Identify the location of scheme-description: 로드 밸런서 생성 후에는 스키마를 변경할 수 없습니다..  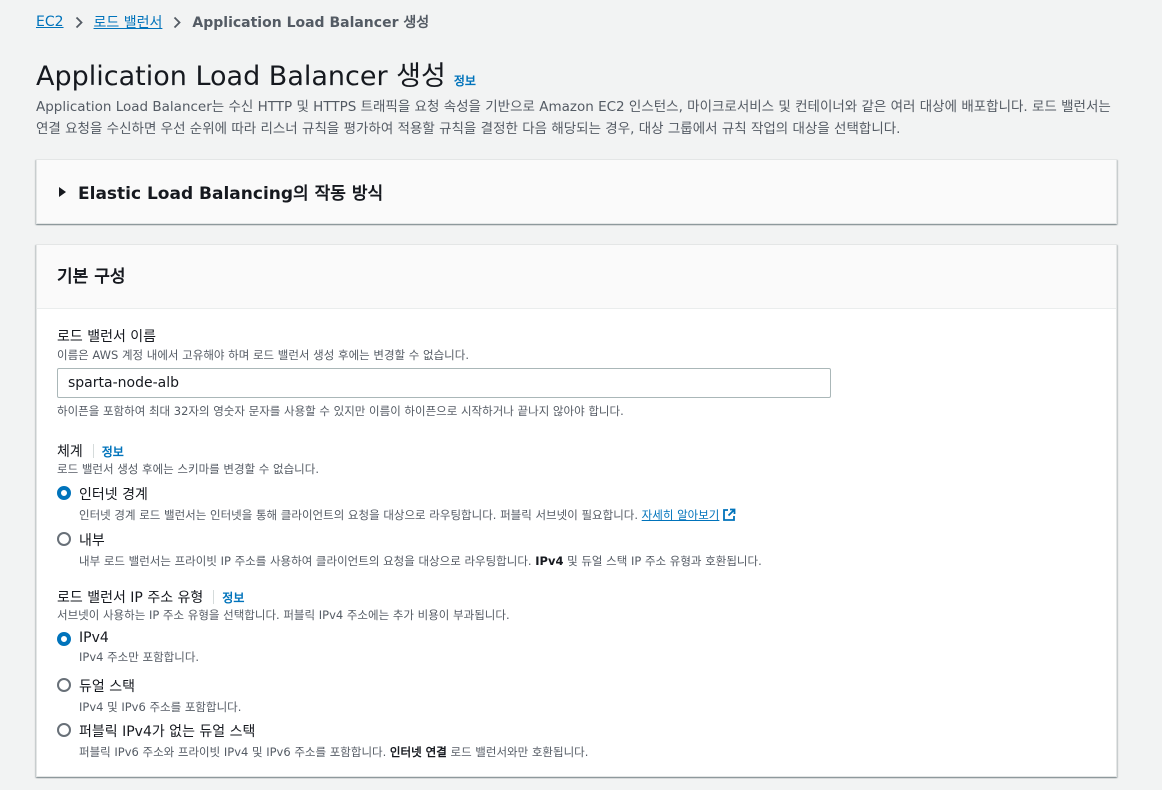
(188, 469).